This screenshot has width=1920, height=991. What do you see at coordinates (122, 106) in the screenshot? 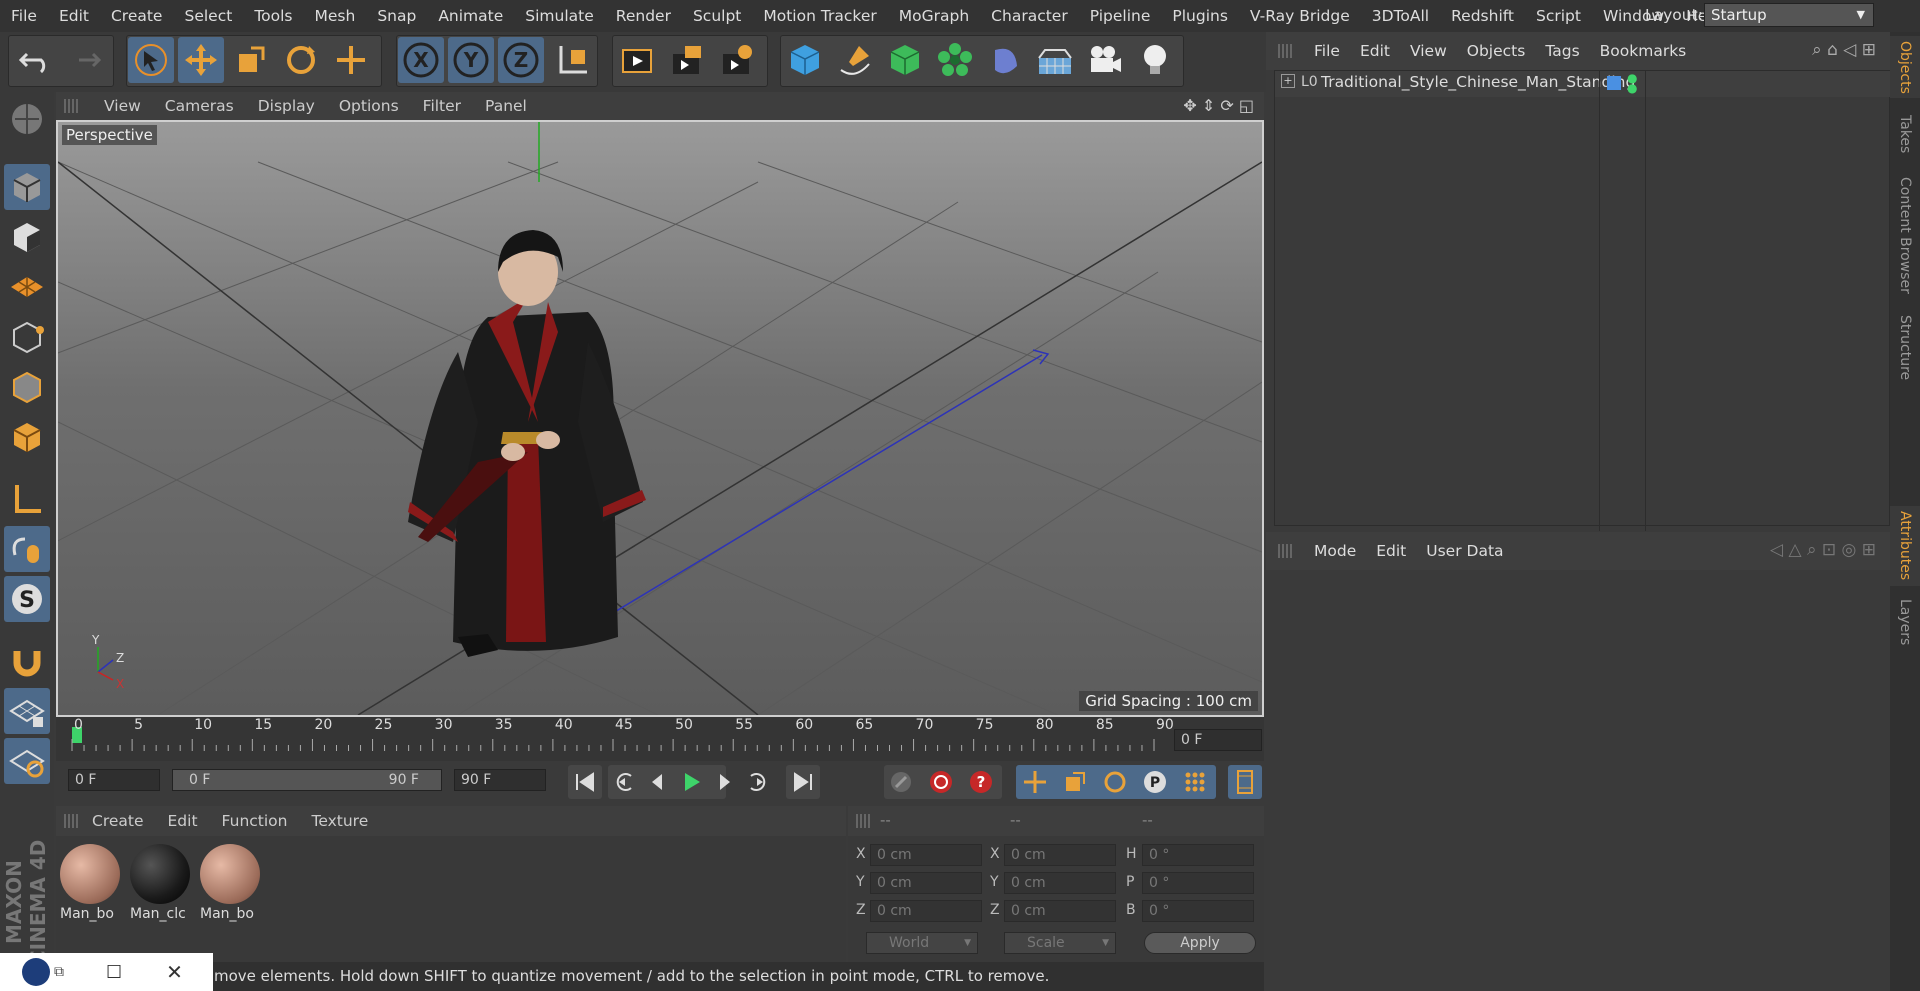
I see `viewport-menu-view: View` at bounding box center [122, 106].